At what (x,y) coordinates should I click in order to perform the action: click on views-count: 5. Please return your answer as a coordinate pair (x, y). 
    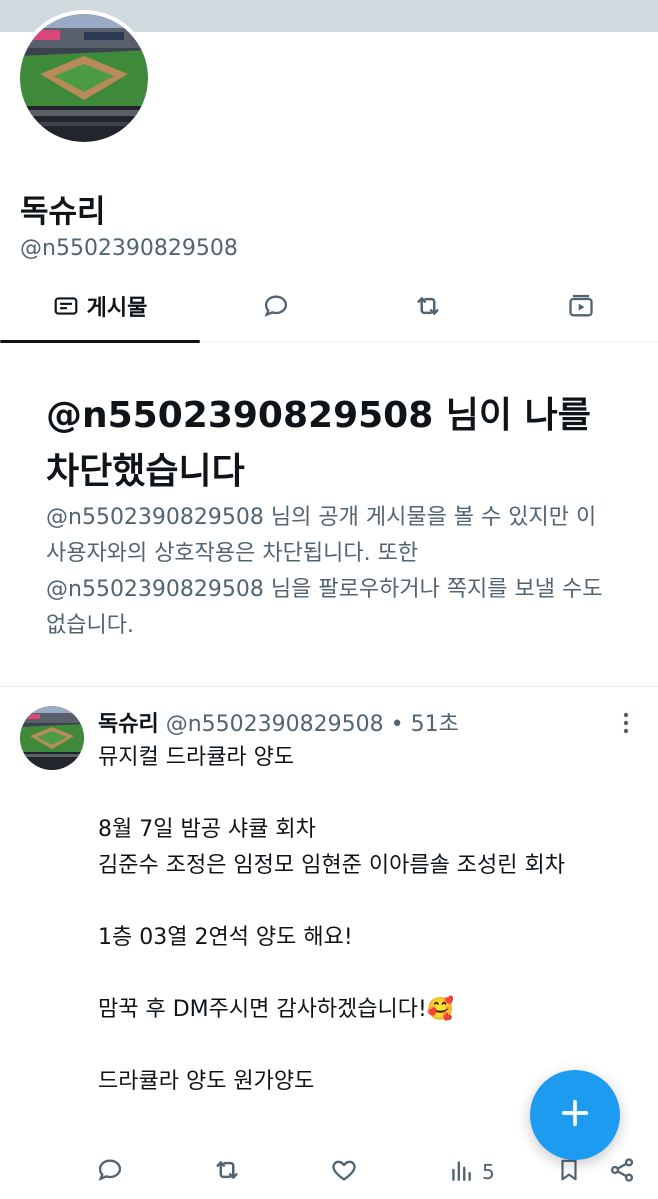
    Looking at the image, I should click on (488, 1172).